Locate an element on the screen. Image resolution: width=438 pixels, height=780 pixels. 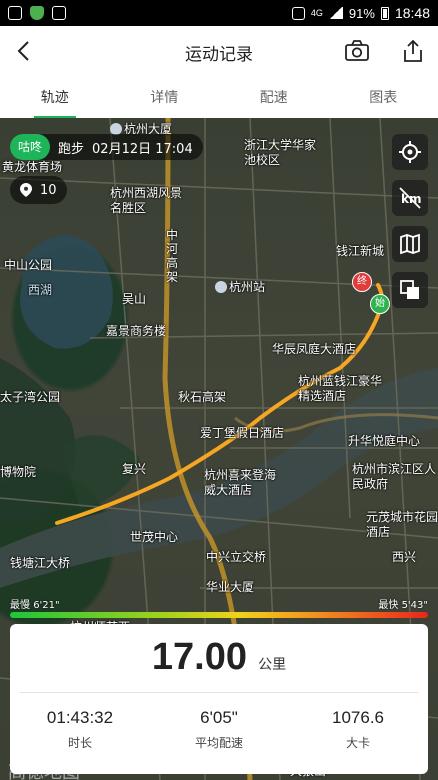
tab-track: 轨迹 is located at coordinates (55, 98).